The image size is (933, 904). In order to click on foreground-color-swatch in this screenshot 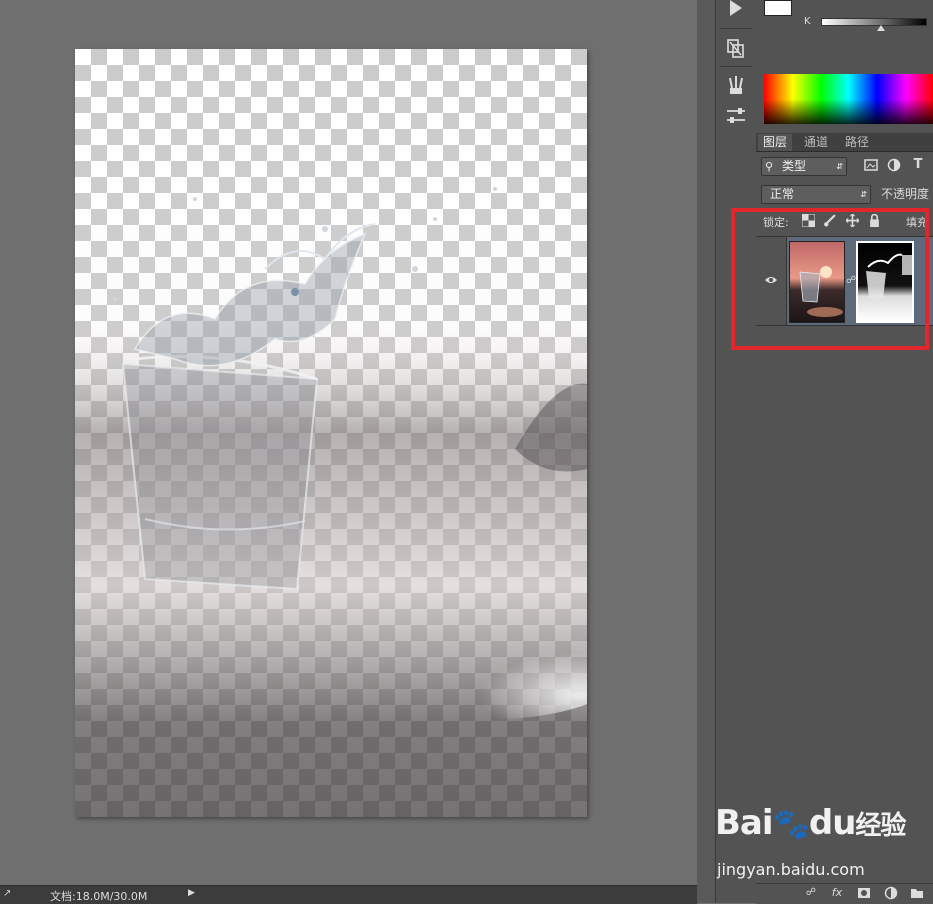, I will do `click(778, 8)`.